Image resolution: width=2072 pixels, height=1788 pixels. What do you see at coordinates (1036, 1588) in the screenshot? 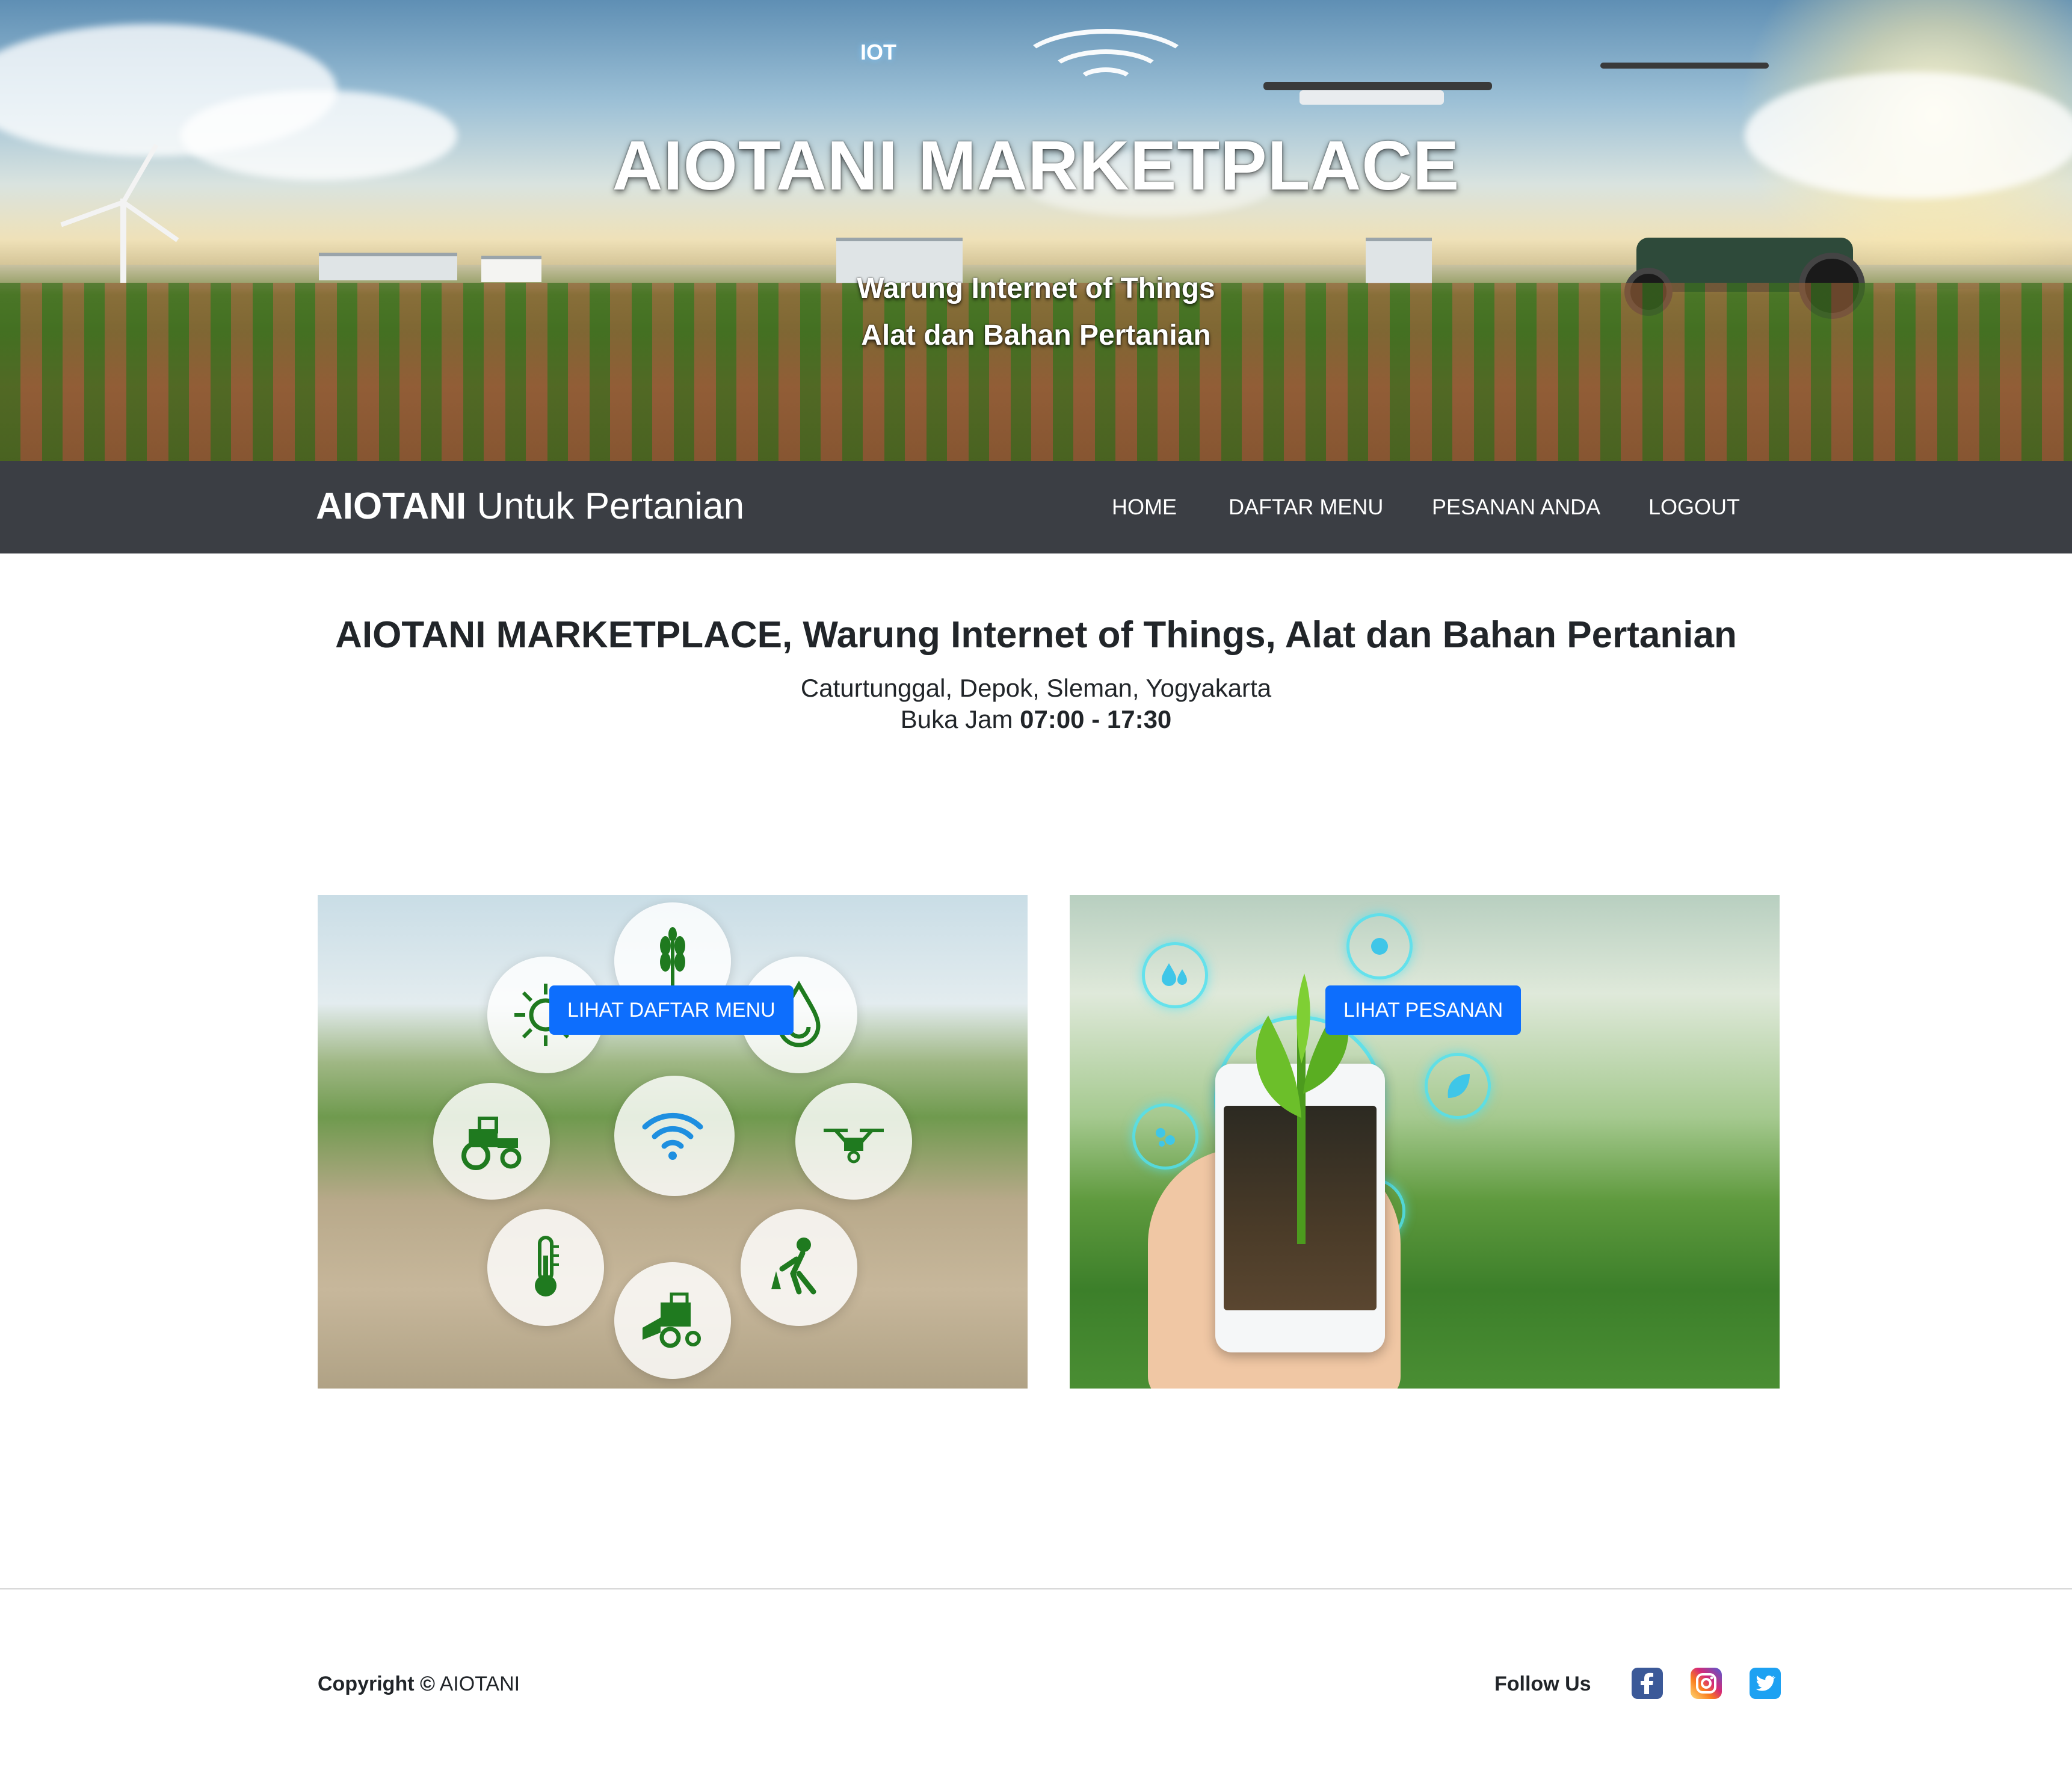
I see `footer-divider` at bounding box center [1036, 1588].